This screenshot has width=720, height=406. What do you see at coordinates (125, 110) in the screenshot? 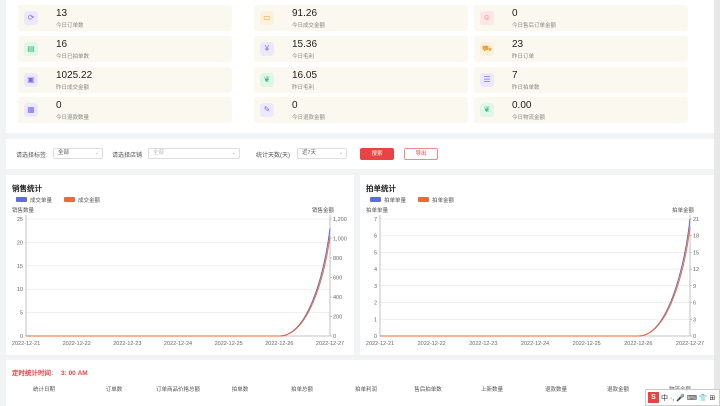
I see `stat-card: ▦ 0 今日退款数量` at bounding box center [125, 110].